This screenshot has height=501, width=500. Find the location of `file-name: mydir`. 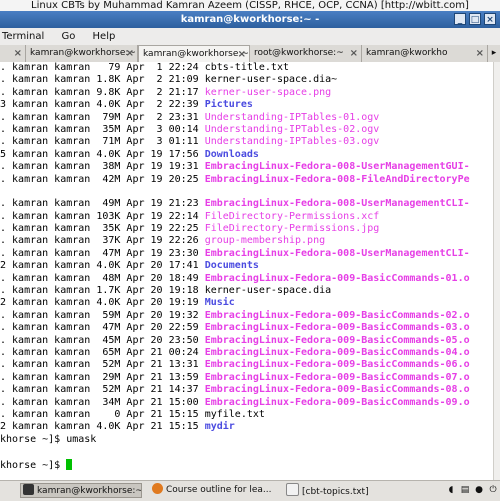

file-name: mydir is located at coordinates (219, 427).